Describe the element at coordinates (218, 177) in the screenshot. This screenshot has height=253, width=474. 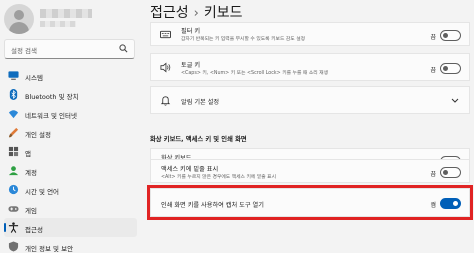
I see `setting-description: <Alt> 키를 누르지 않은 경우에도 액세스 키에 밑줄 표시` at that location.